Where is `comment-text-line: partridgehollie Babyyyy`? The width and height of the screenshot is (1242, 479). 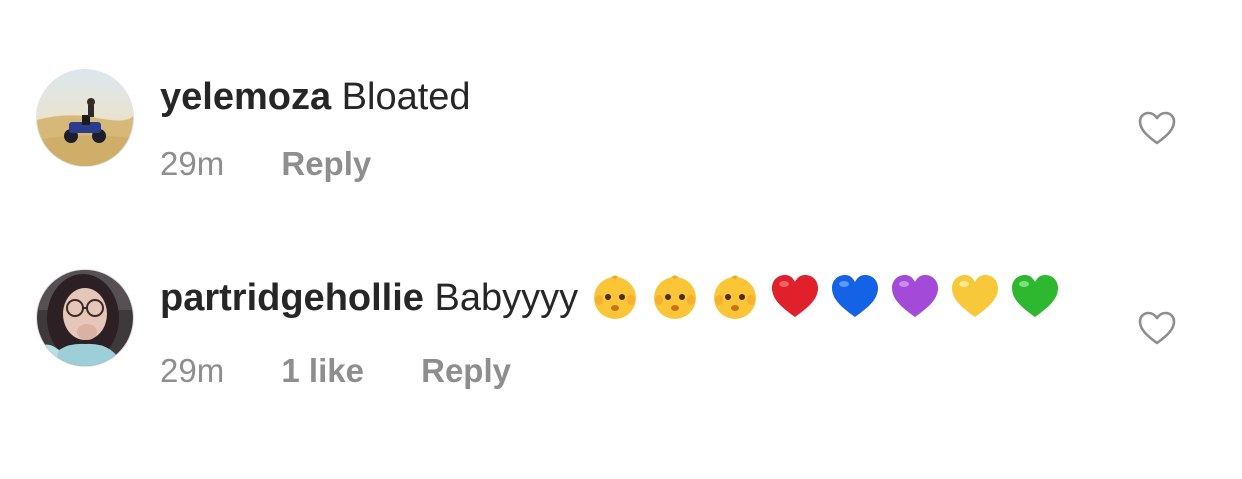
comment-text-line: partridgehollie Babyyyy is located at coordinates (625, 296).